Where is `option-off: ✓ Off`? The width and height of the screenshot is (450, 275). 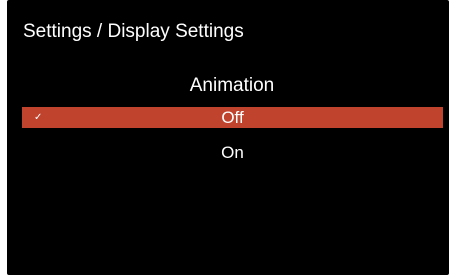
option-off: ✓ Off is located at coordinates (232, 117).